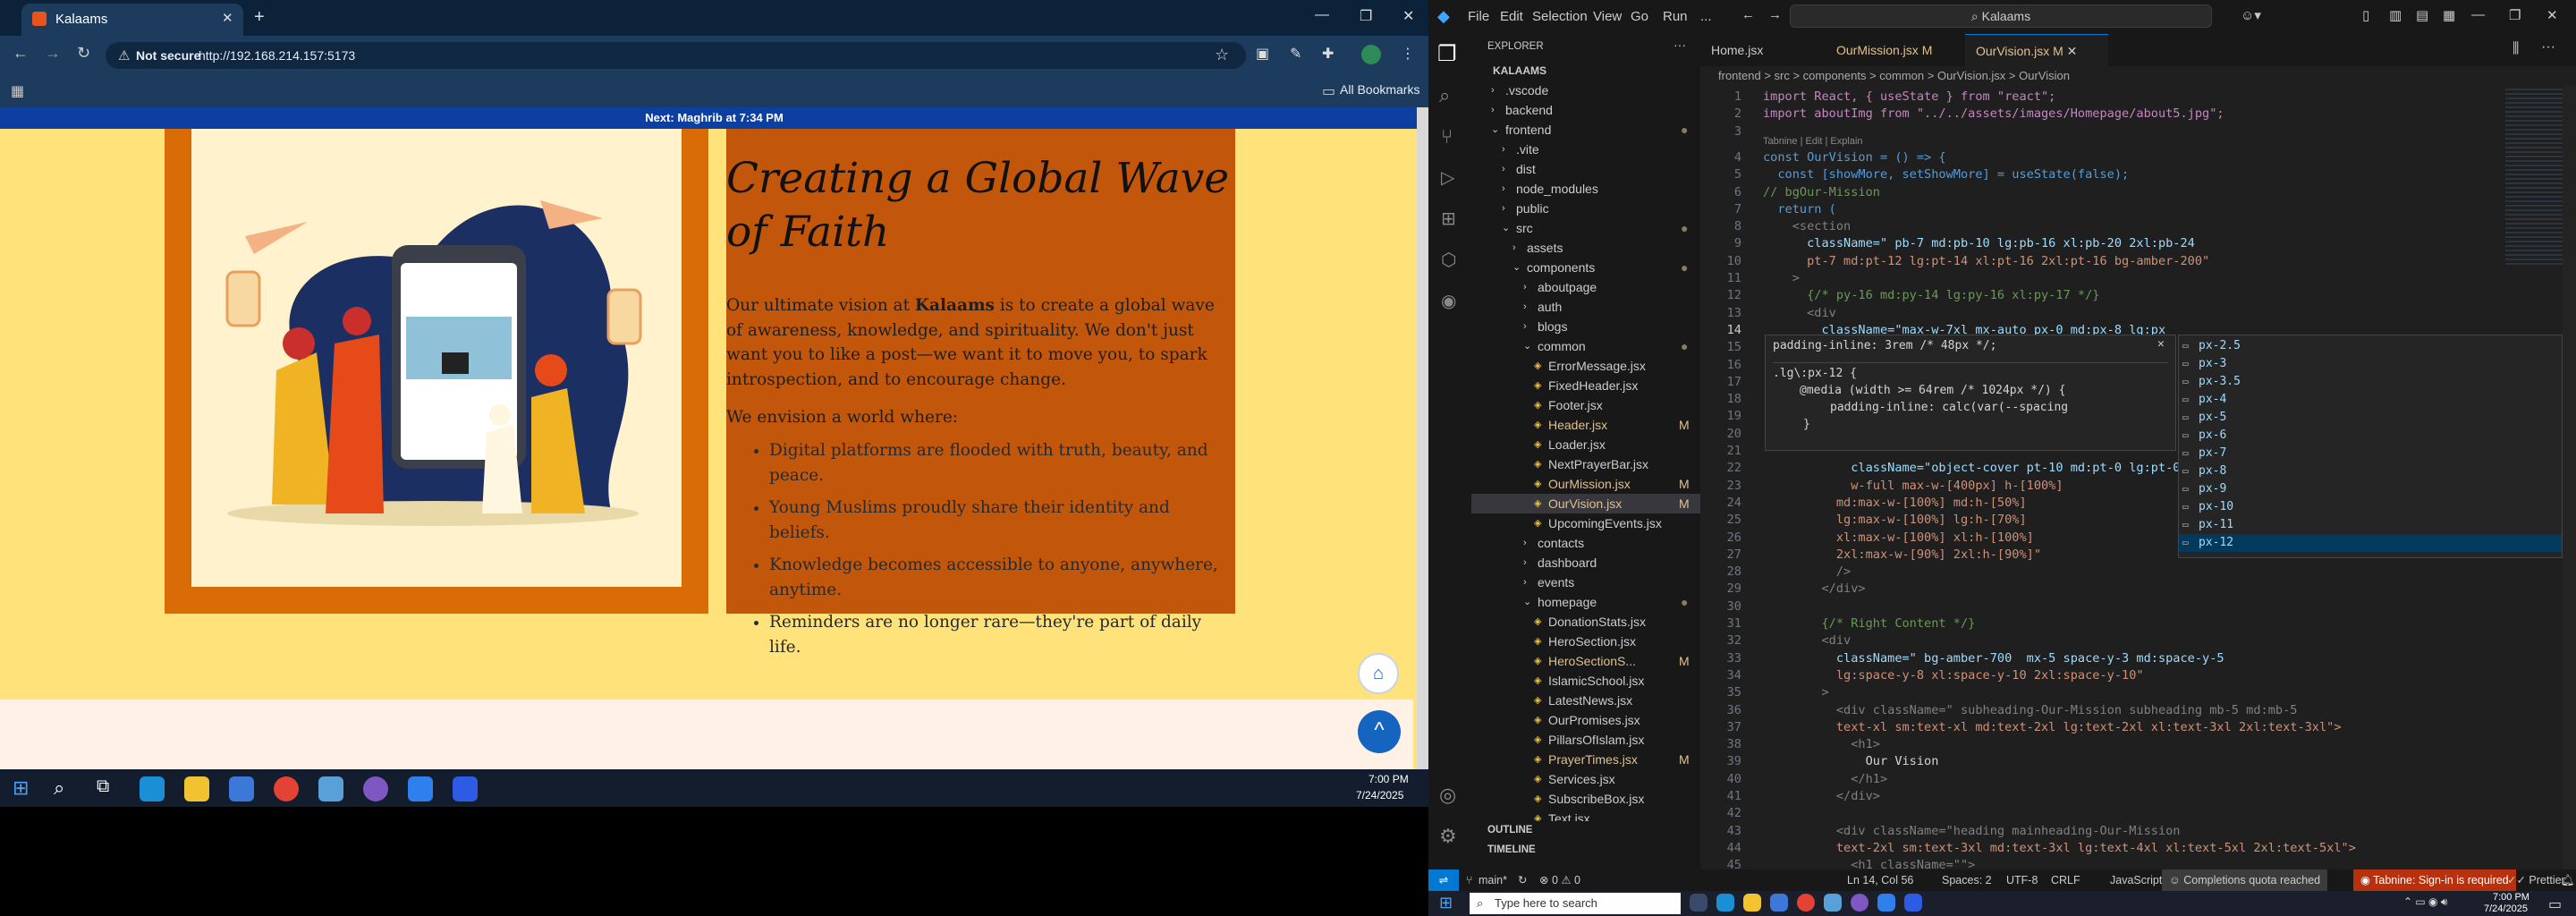 Image resolution: width=2576 pixels, height=916 pixels. Describe the element at coordinates (1585, 425) in the screenshot. I see `tree-item: ◈ Header.jsx M` at that location.